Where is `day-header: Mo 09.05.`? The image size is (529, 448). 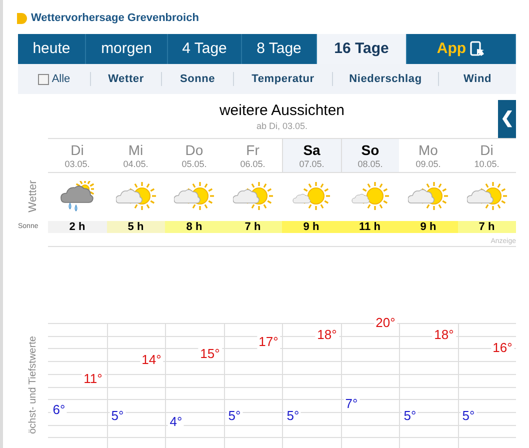 day-header: Mo 09.05. is located at coordinates (428, 155).